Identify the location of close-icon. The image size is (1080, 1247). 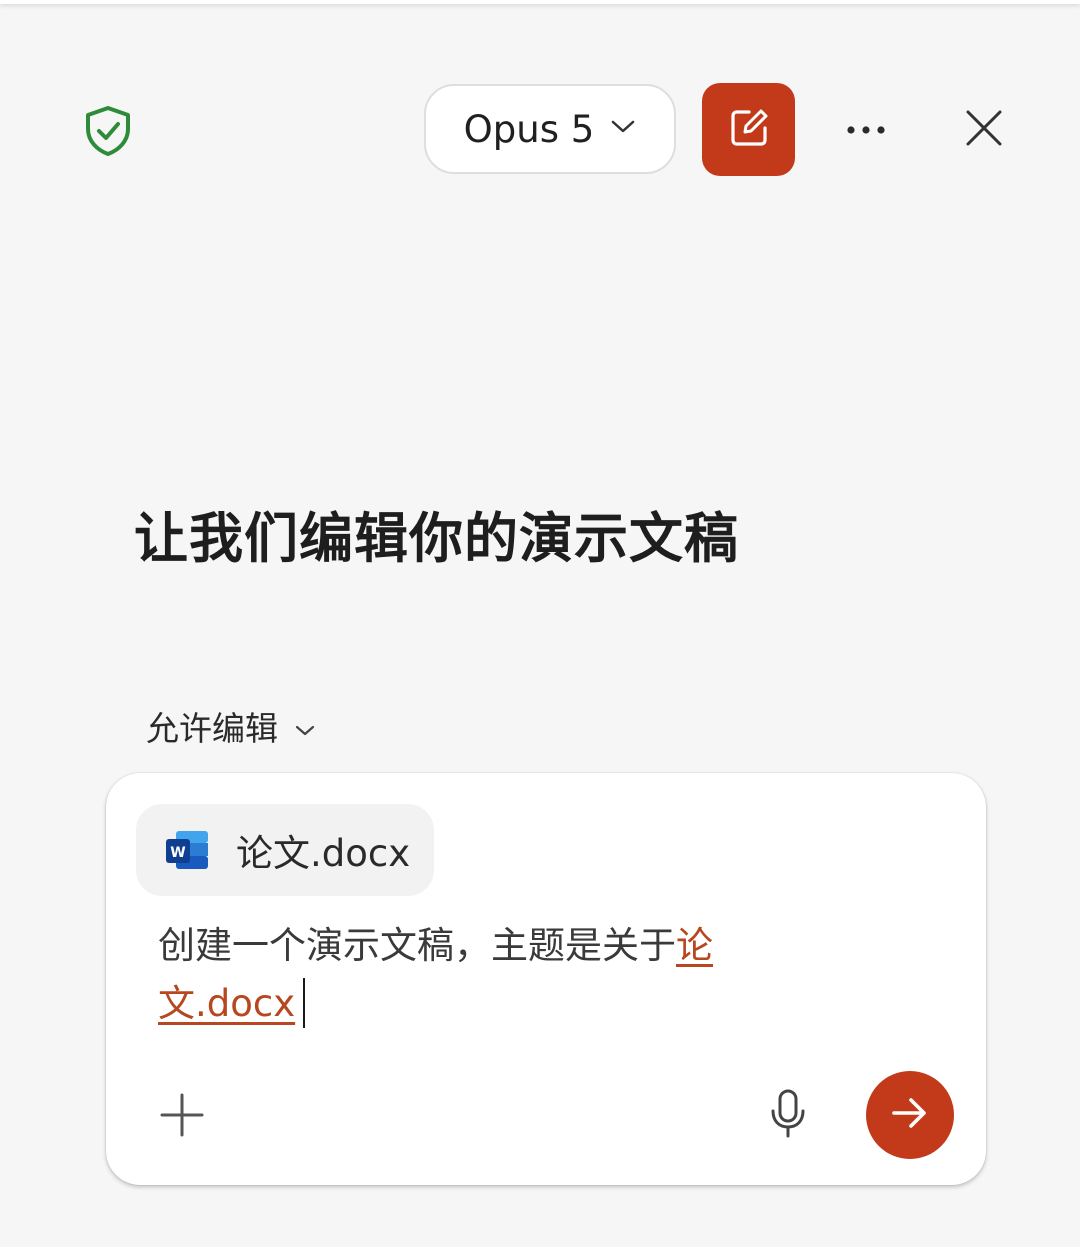
(984, 130).